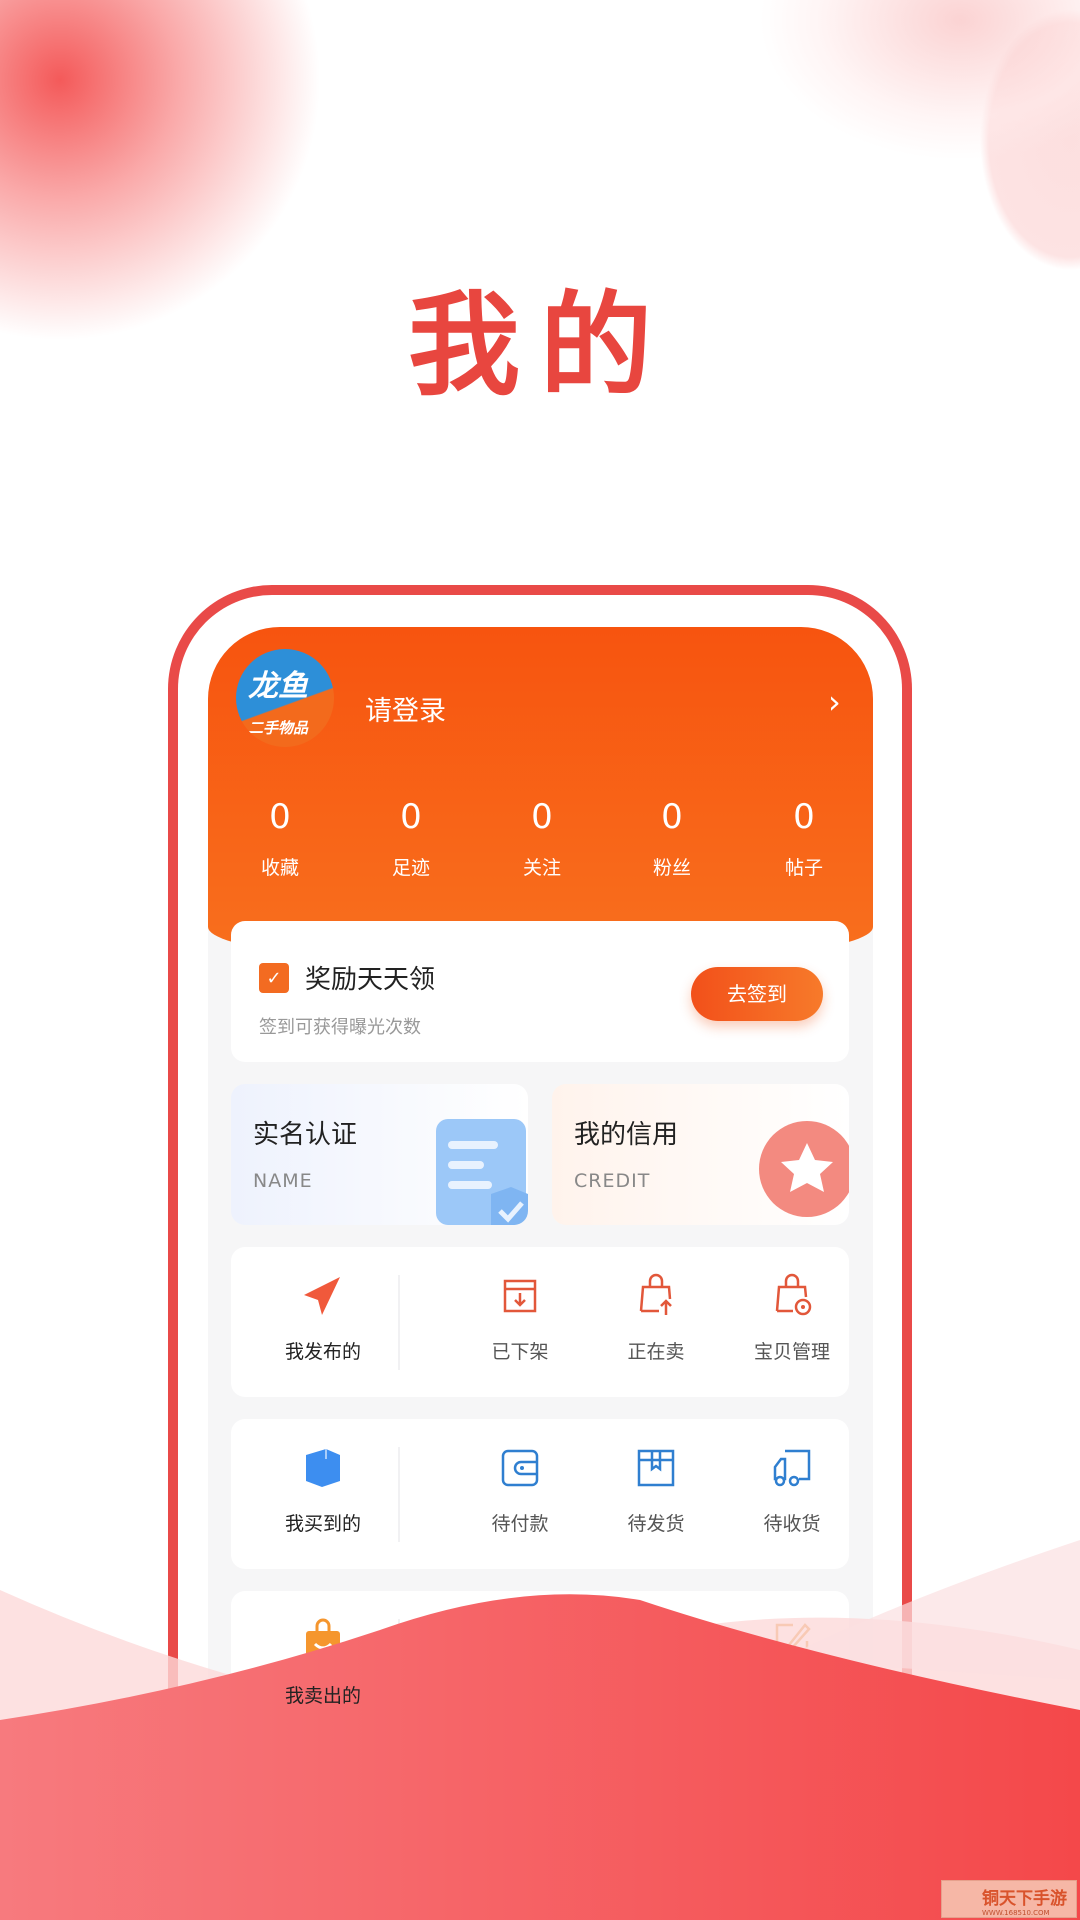 The width and height of the screenshot is (1080, 1920). I want to click on avatar: 龙鱼 二手物品, so click(285, 698).